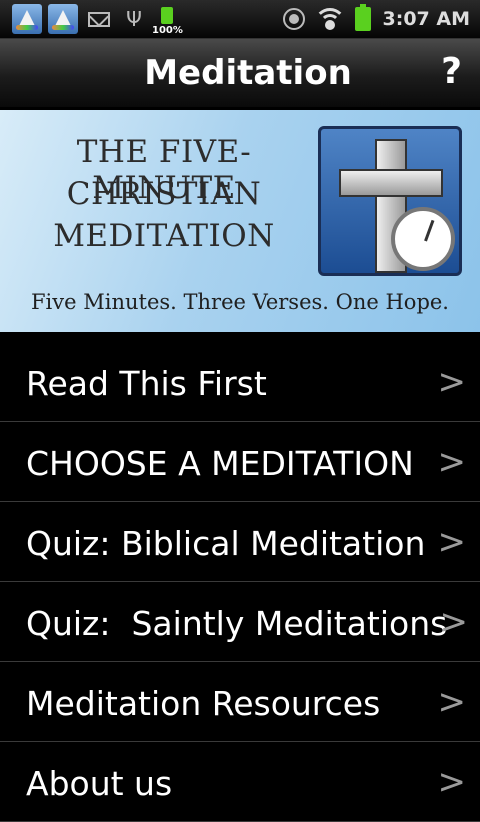  Describe the element at coordinates (240, 19) in the screenshot. I see `status-bar: Ψ 100% 3:07 AM` at that location.